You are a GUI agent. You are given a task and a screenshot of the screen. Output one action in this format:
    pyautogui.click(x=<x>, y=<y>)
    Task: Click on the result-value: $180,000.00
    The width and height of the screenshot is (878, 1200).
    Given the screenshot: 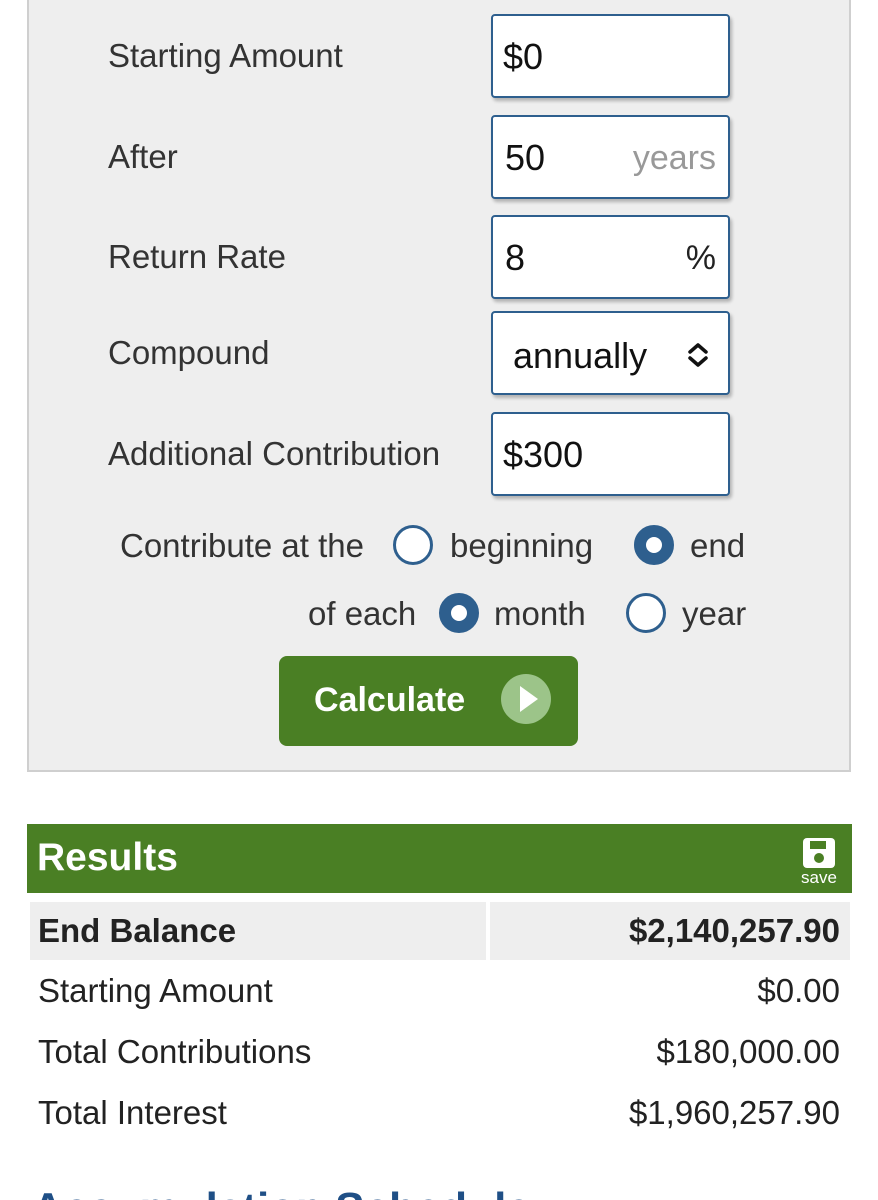 What is the action you would take?
    pyautogui.click(x=748, y=1051)
    